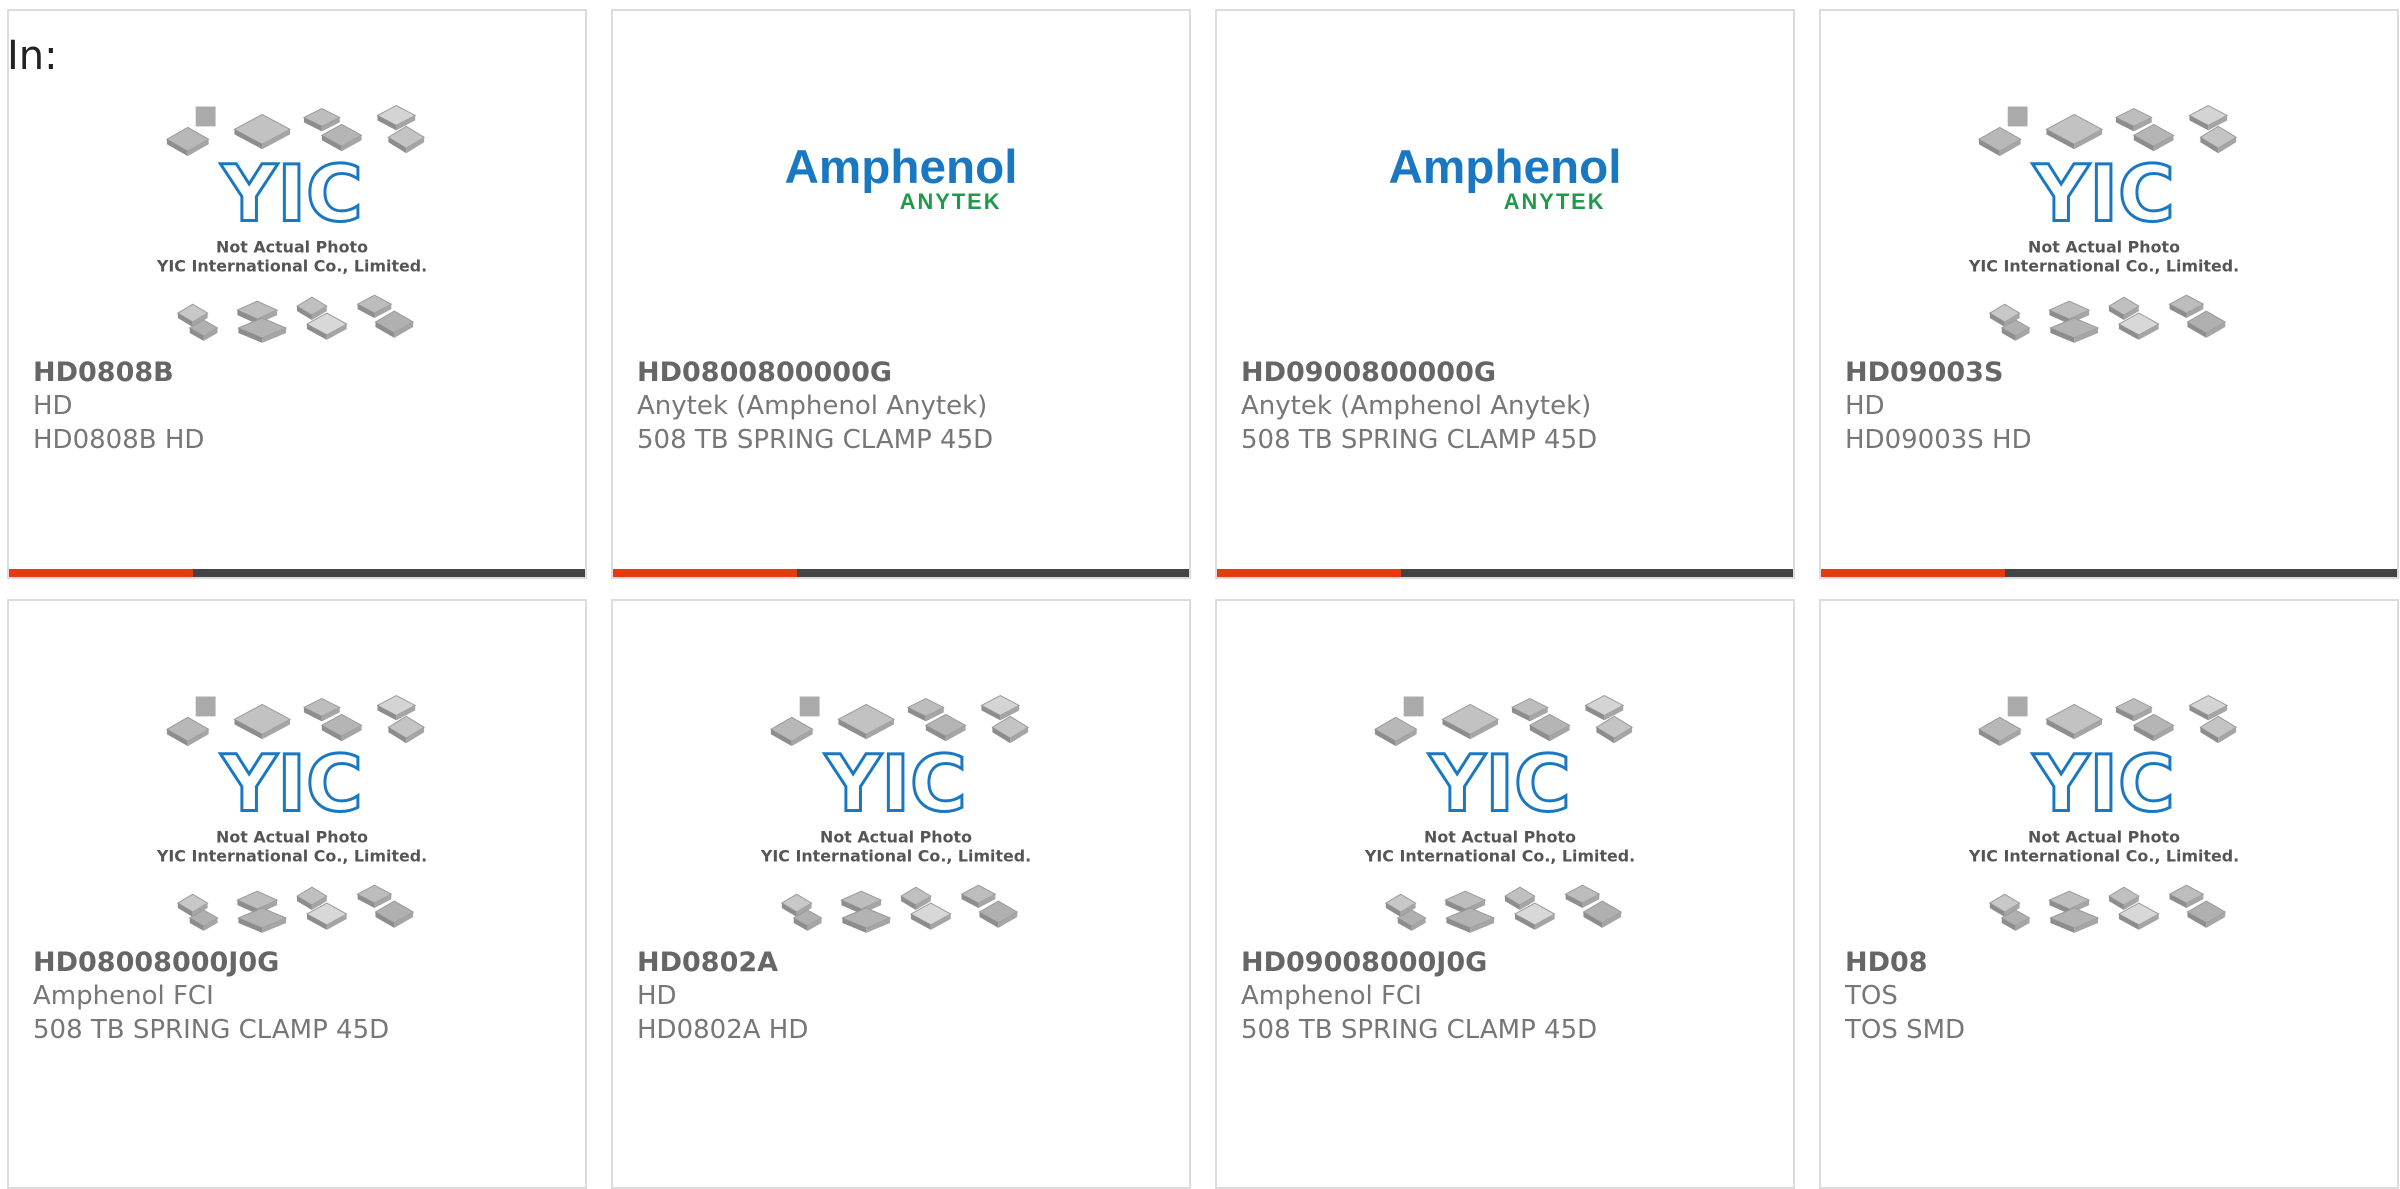 Image resolution: width=2400 pixels, height=1189 pixels. What do you see at coordinates (764, 372) in the screenshot?
I see `part-number: HD0800800000G` at bounding box center [764, 372].